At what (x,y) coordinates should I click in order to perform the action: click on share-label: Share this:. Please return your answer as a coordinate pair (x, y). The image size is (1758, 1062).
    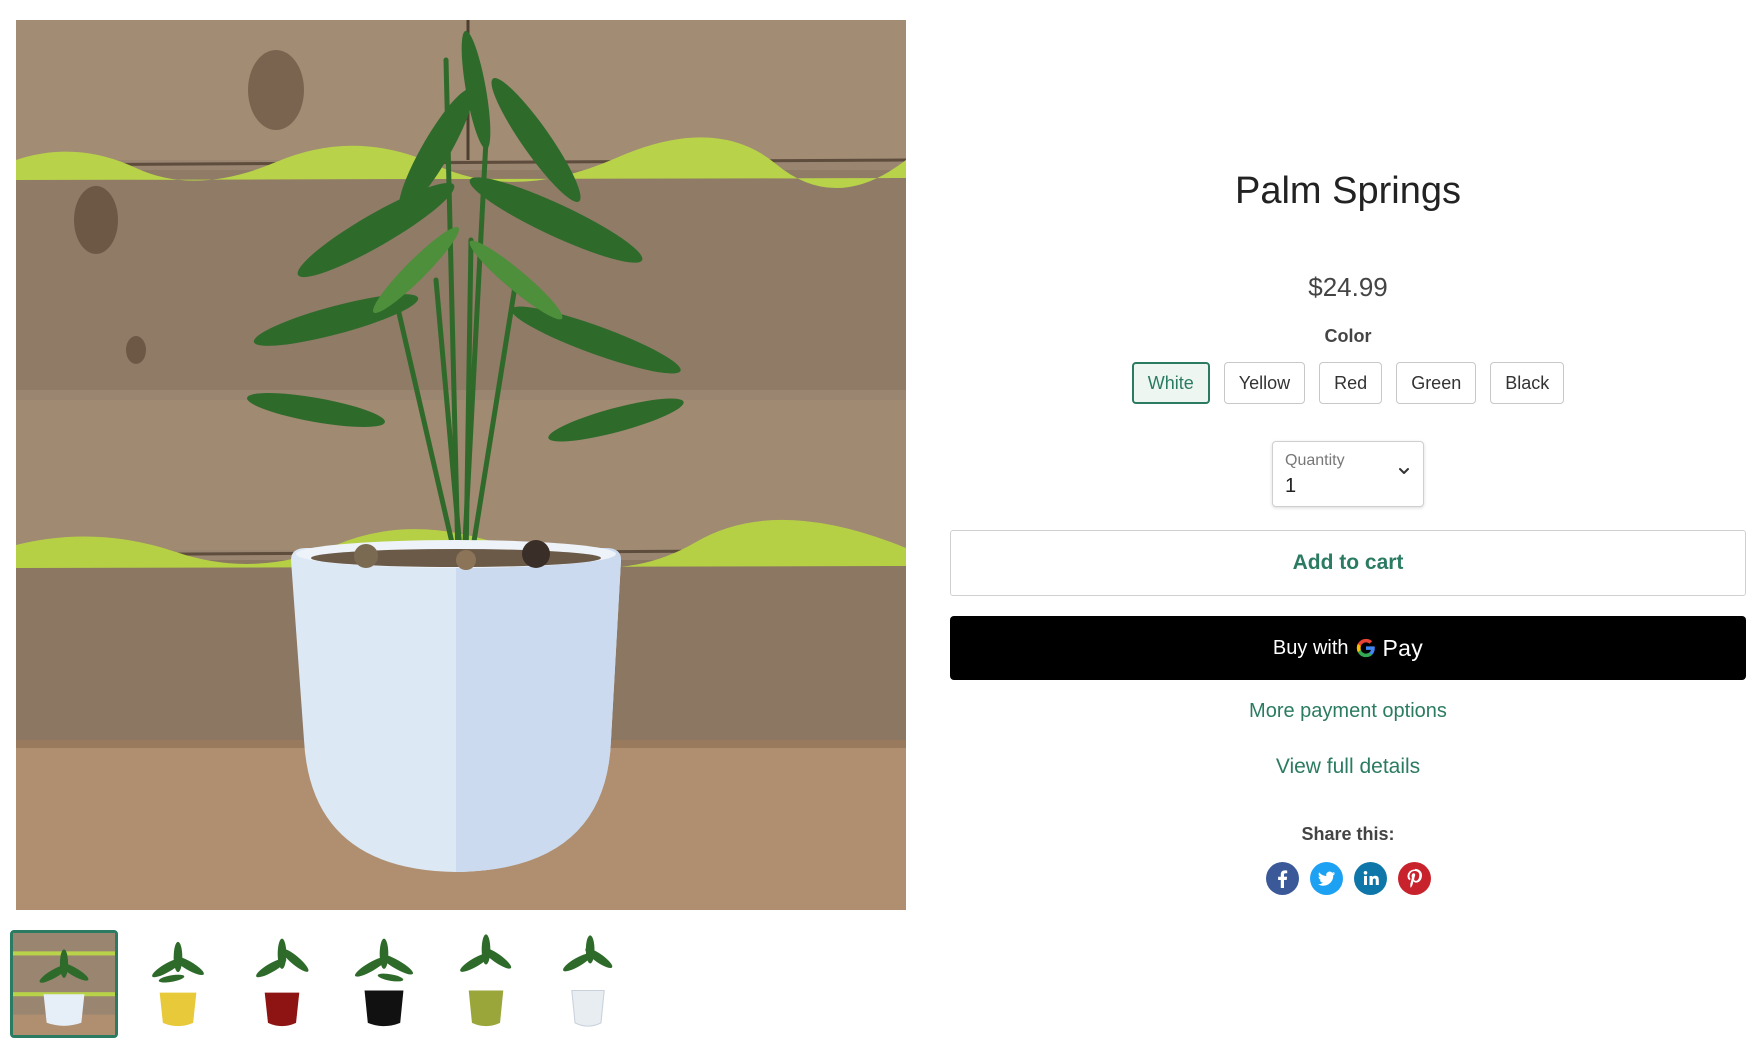
    Looking at the image, I should click on (1348, 834).